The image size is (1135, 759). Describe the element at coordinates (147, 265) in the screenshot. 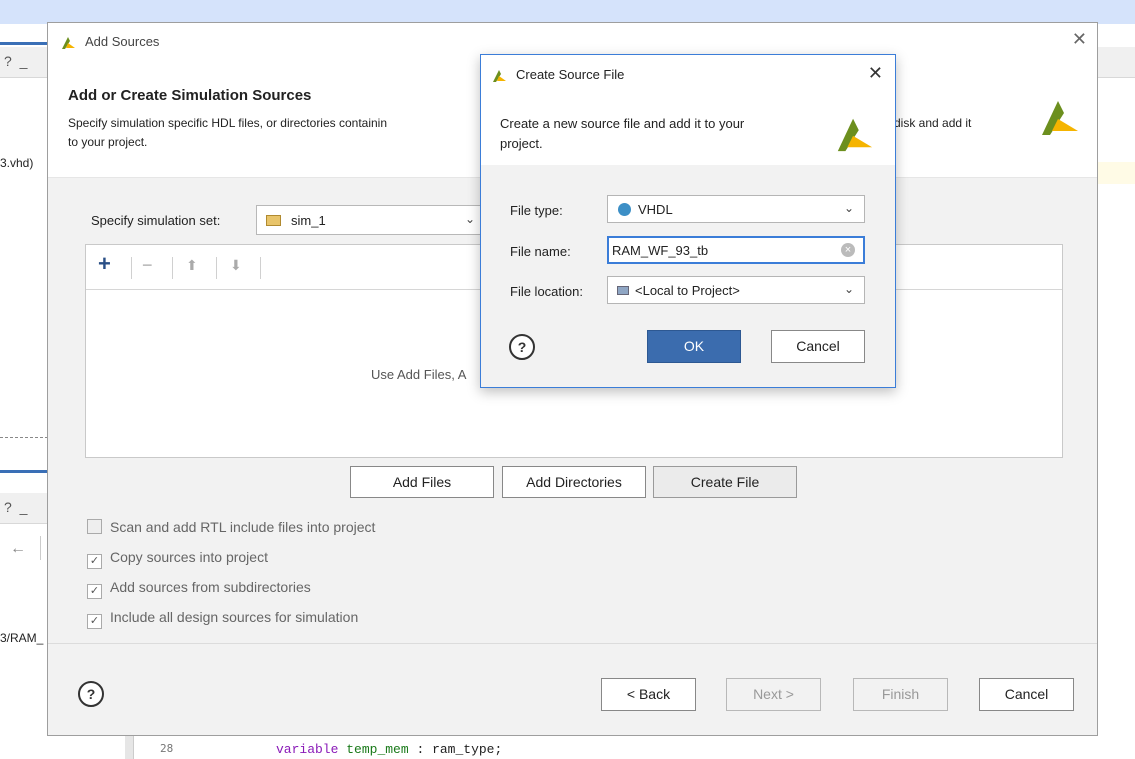

I see `remove-icon: −` at that location.